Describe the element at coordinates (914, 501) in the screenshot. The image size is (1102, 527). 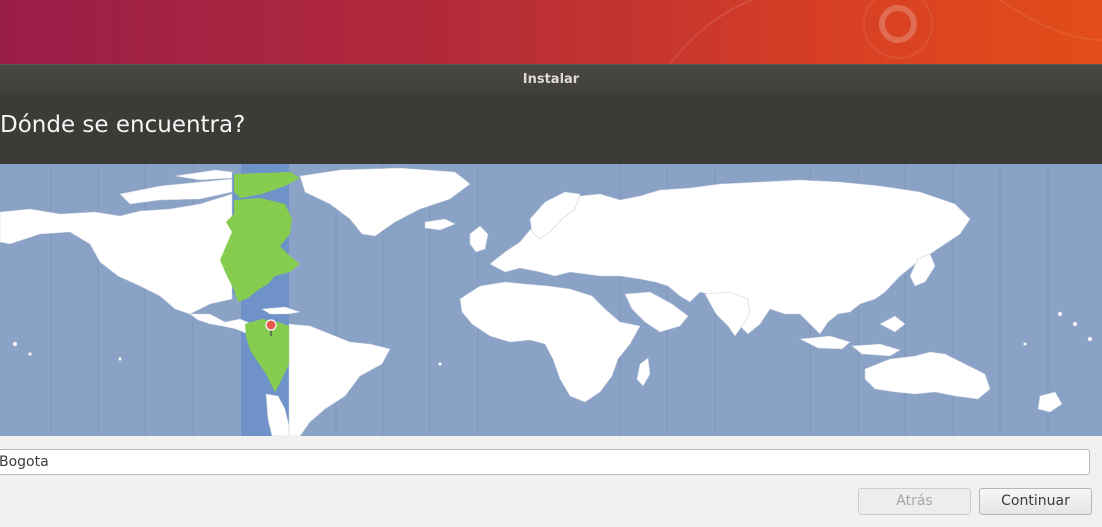
I see `back-button: Atrás` at that location.